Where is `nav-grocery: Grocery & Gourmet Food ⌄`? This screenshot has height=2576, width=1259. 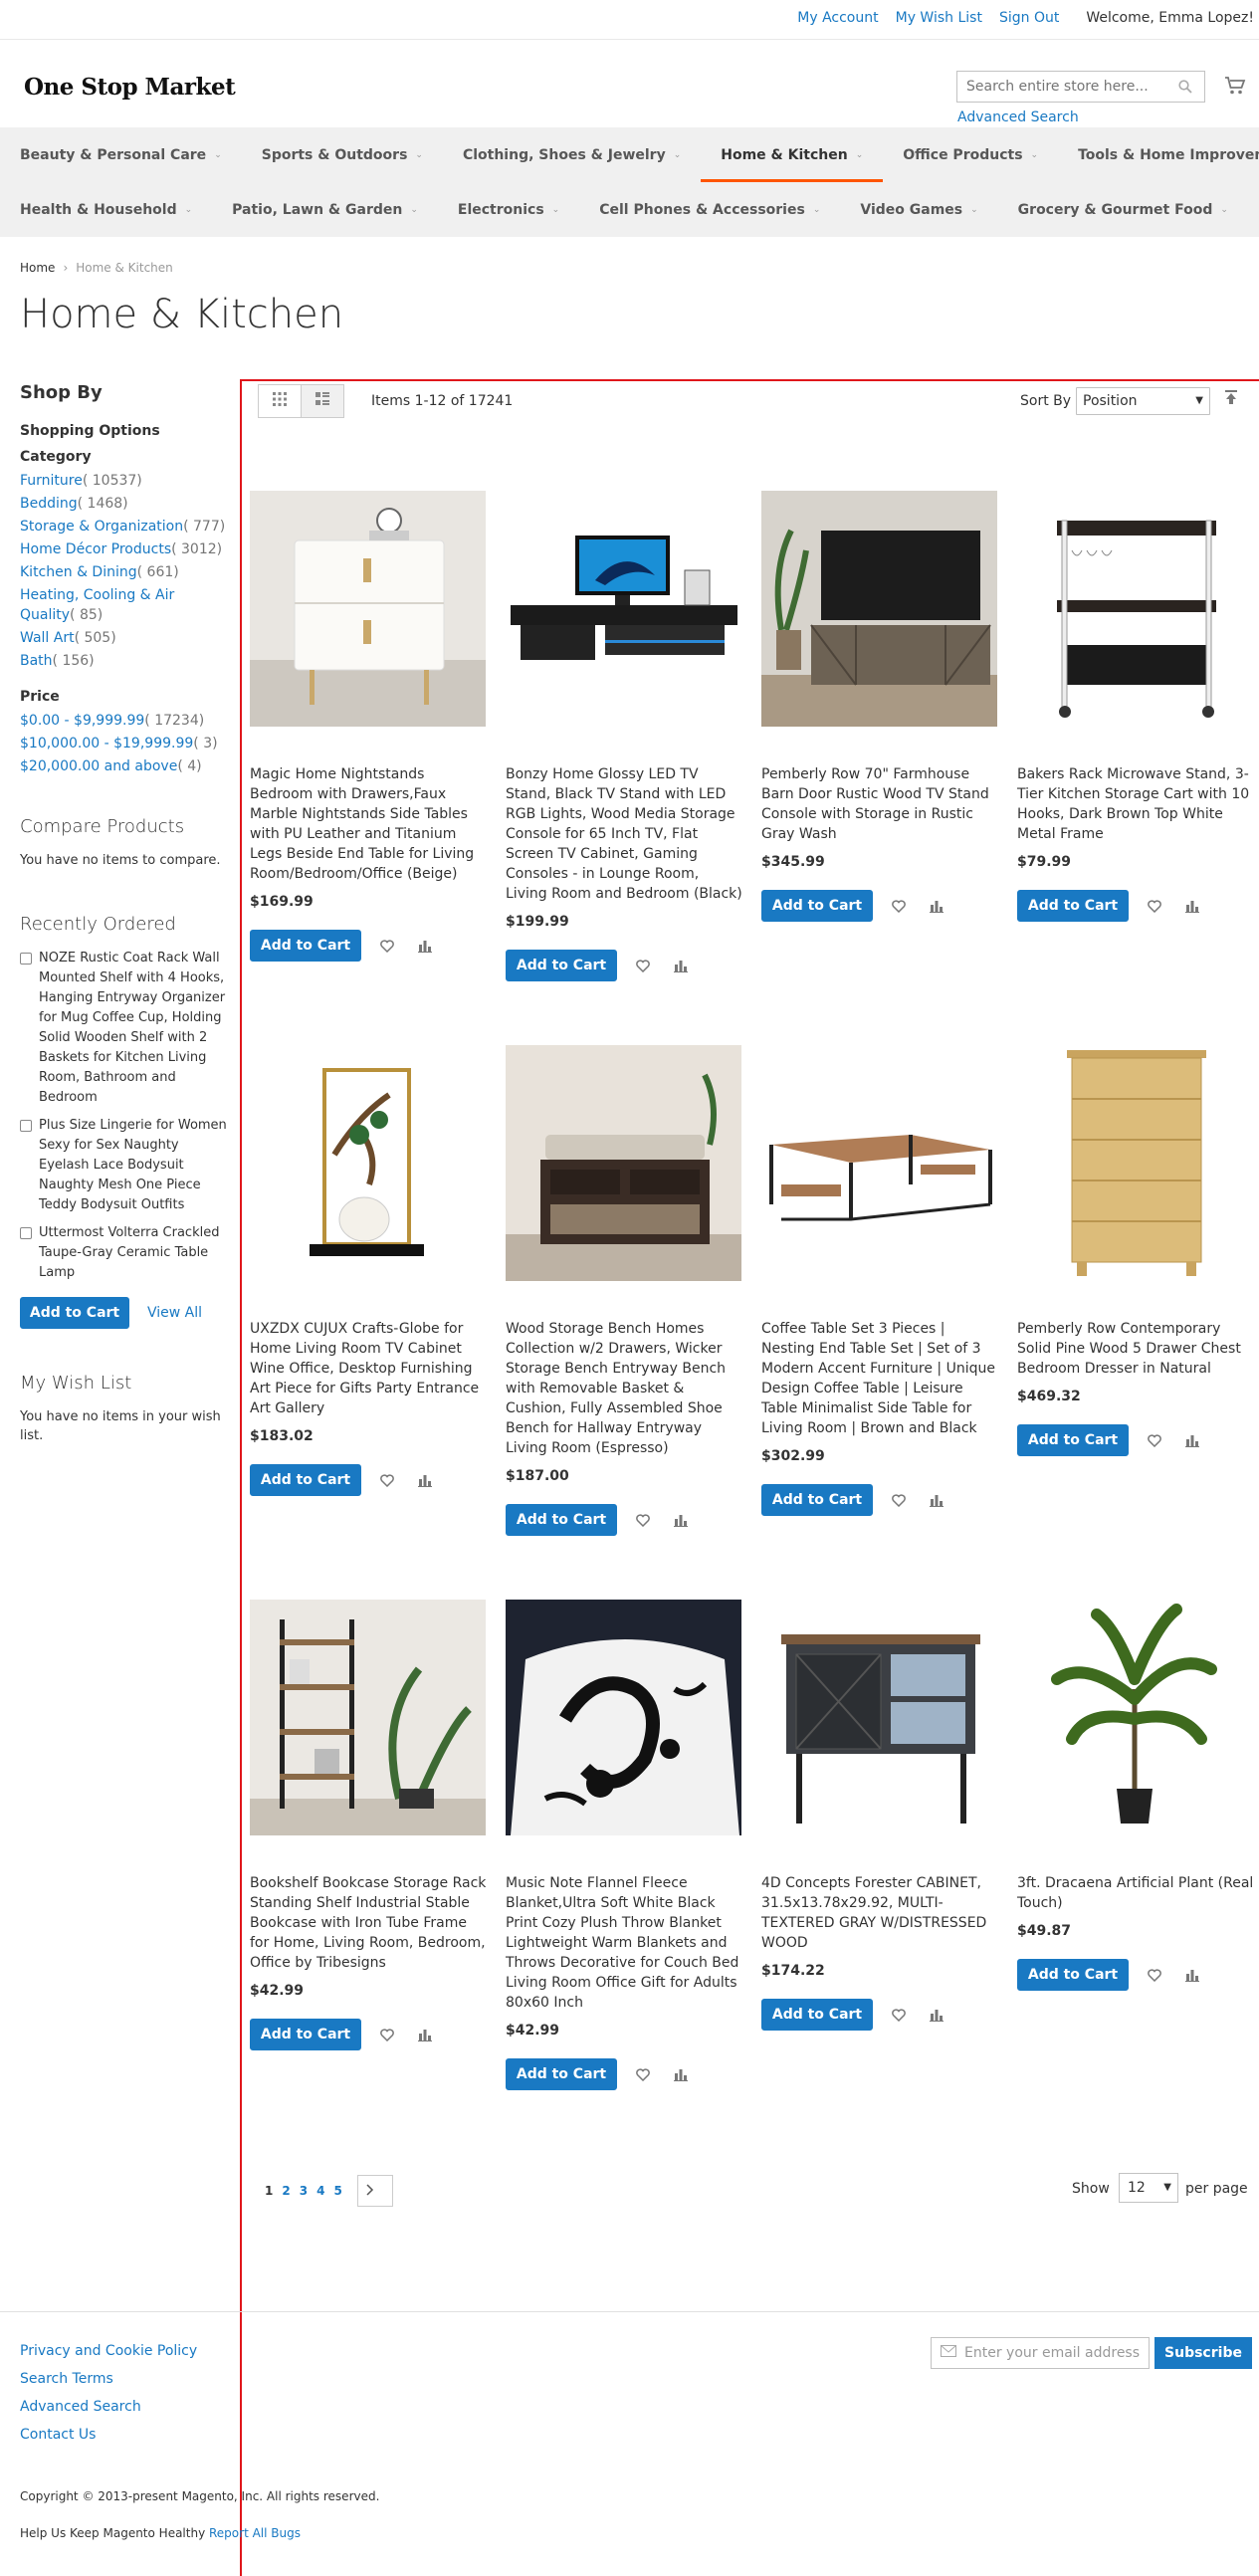 nav-grocery: Grocery & Gourmet Food ⌄ is located at coordinates (1123, 209).